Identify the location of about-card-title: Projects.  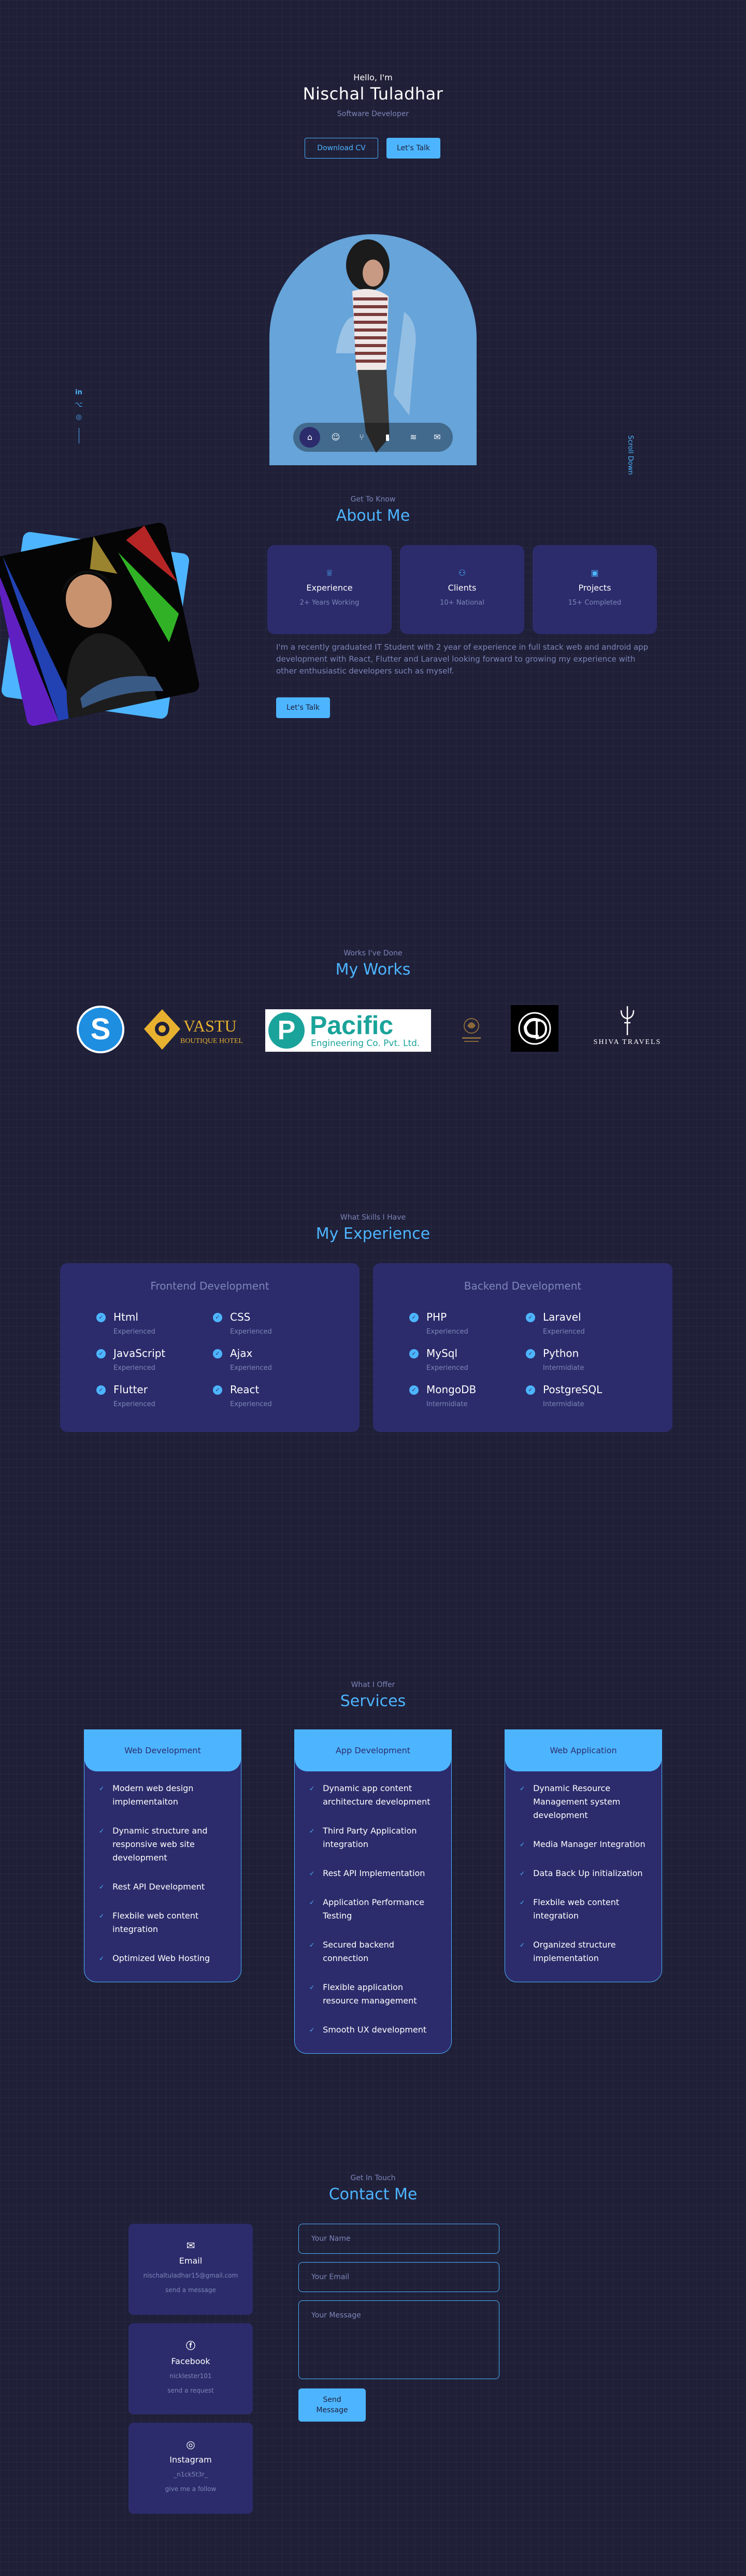
(595, 588).